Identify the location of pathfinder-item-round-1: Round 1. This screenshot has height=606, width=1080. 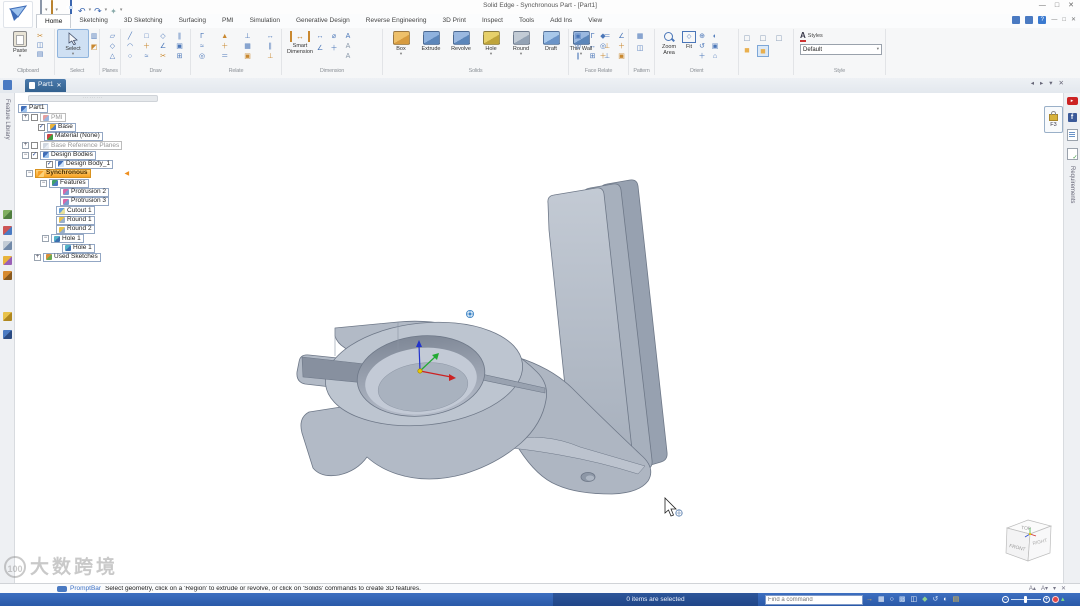
(93, 220).